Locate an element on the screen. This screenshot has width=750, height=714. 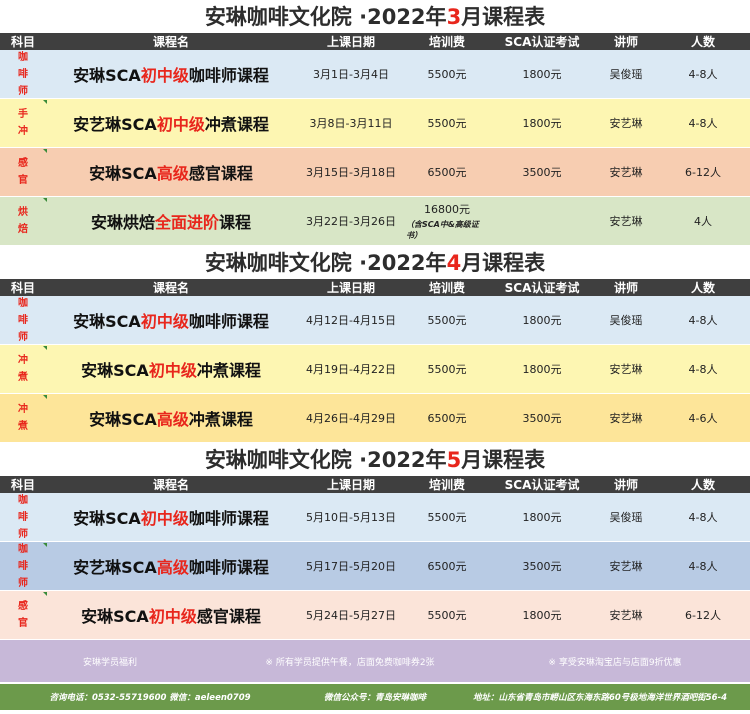
table-header: 科目 课程名 上课日期 培训费 SCA认证考试 讲师 人数 is located at coordinates (375, 287).